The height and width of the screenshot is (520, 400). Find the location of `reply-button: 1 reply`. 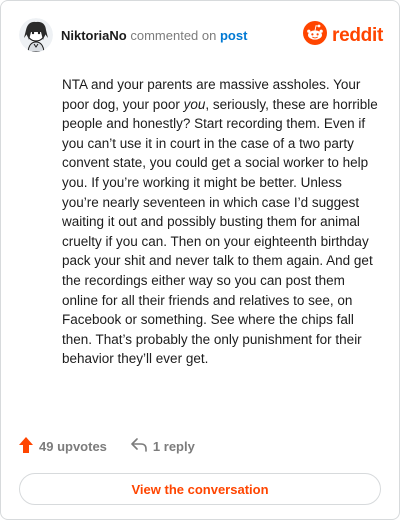

reply-button: 1 reply is located at coordinates (163, 446).